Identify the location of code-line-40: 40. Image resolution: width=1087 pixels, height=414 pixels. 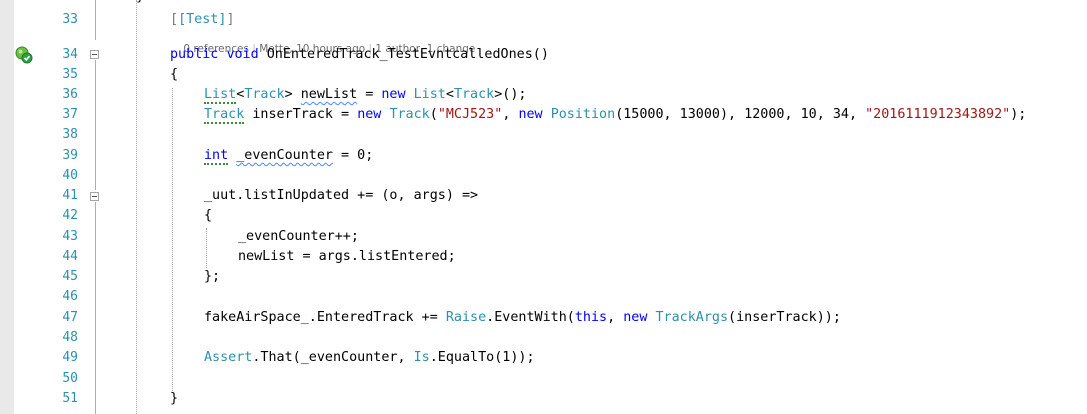
(543, 176).